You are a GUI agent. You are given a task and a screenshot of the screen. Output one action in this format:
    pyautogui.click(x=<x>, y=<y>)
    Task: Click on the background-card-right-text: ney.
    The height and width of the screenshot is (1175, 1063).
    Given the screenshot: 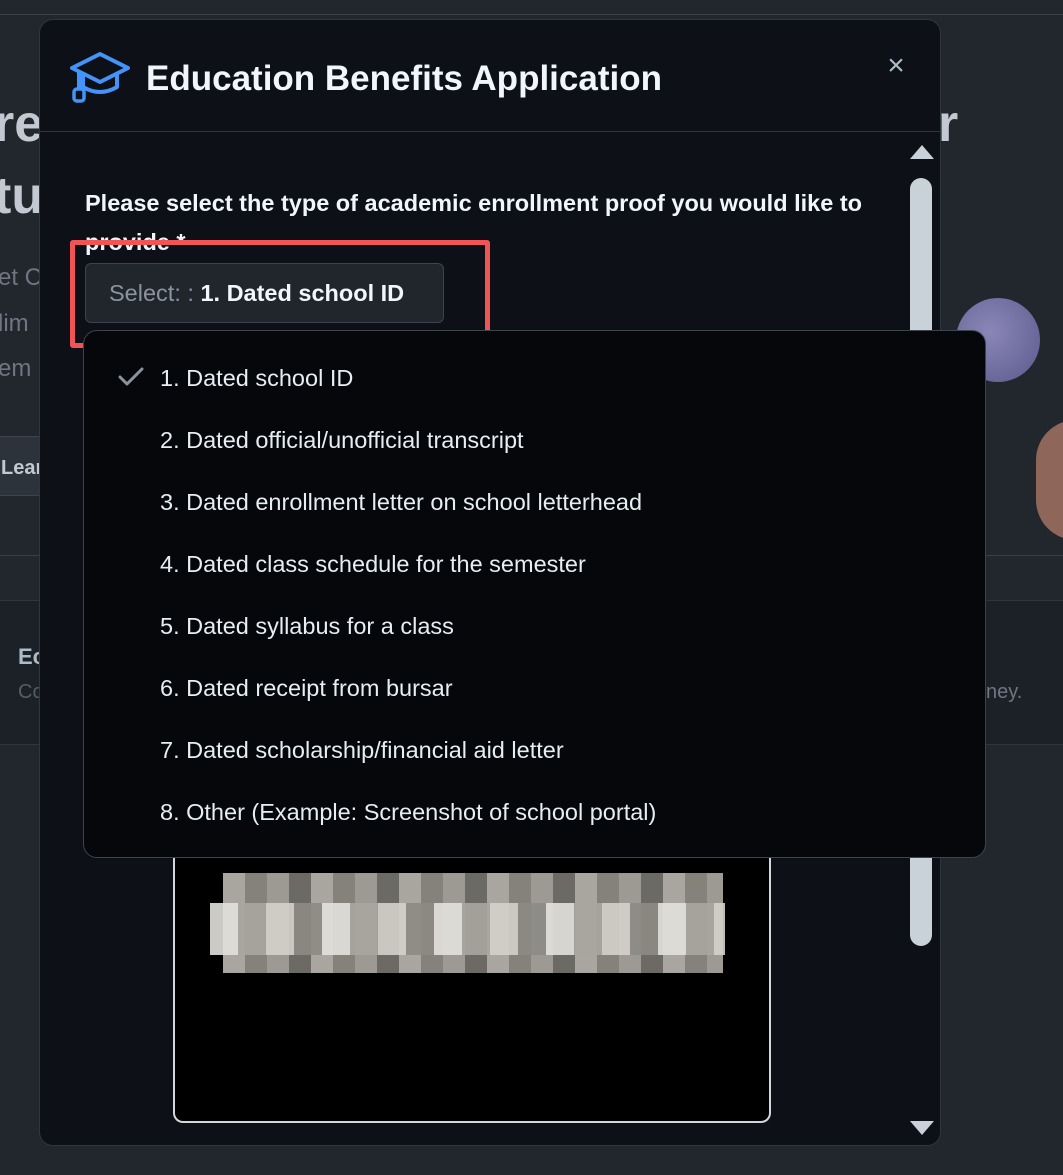 What is the action you would take?
    pyautogui.click(x=1004, y=692)
    